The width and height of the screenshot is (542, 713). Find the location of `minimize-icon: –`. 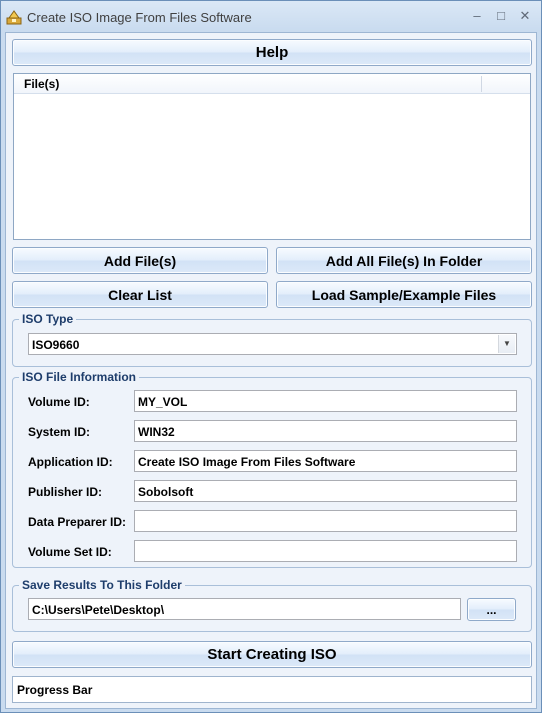

minimize-icon: – is located at coordinates (477, 16).